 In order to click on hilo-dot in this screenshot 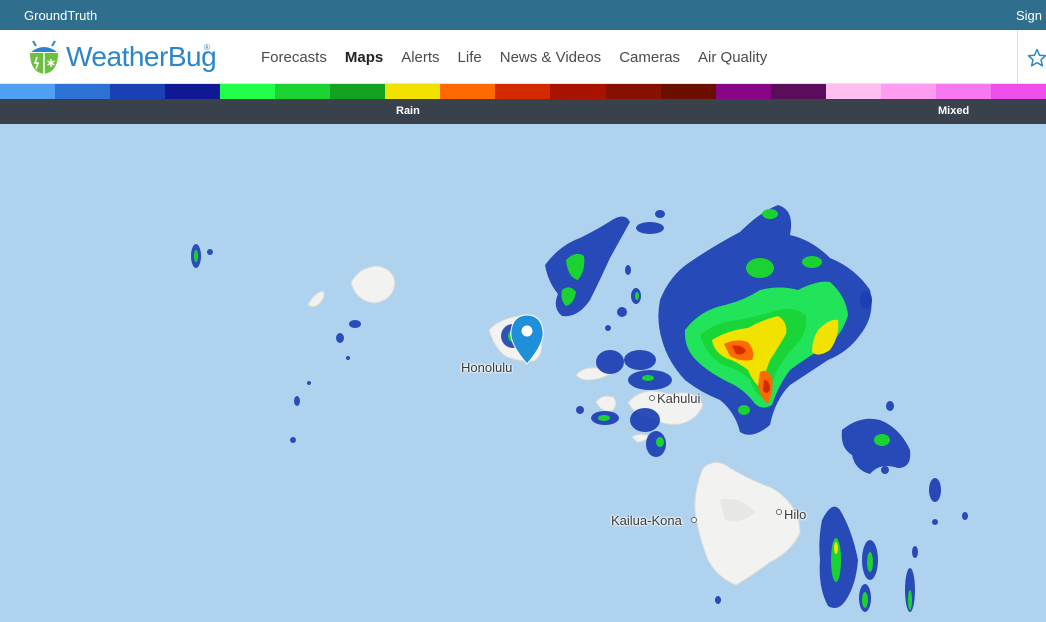, I will do `click(779, 512)`.